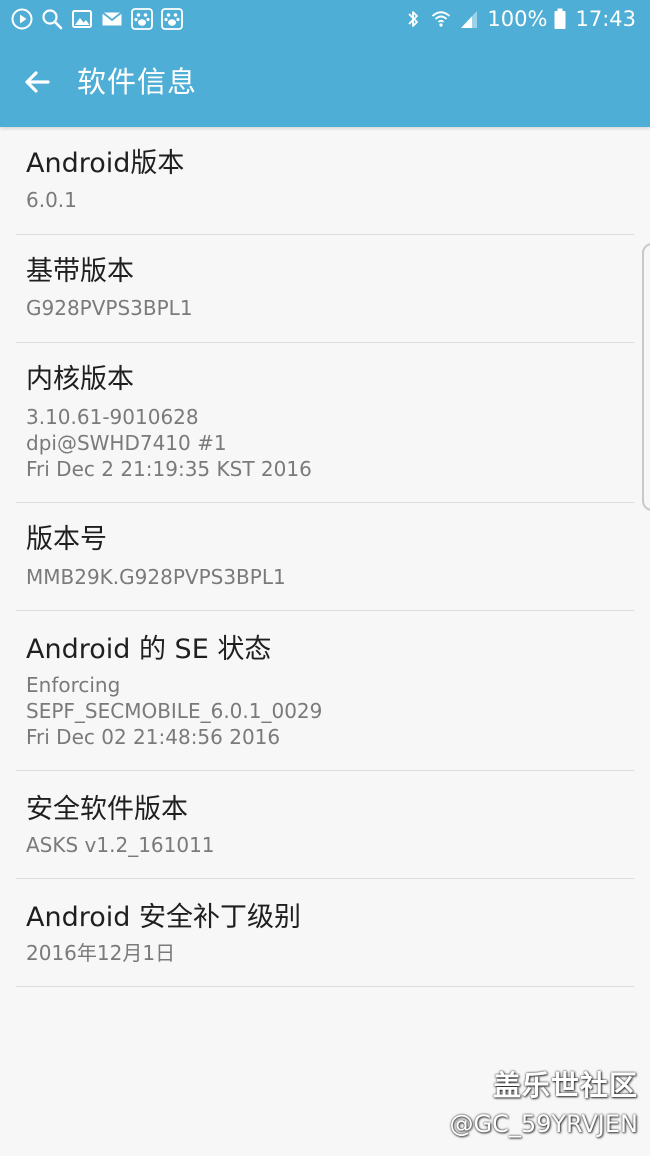  Describe the element at coordinates (112, 19) in the screenshot. I see `mail-notification-icon` at that location.